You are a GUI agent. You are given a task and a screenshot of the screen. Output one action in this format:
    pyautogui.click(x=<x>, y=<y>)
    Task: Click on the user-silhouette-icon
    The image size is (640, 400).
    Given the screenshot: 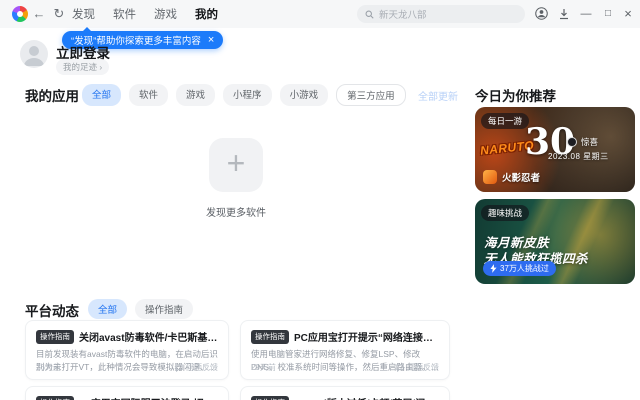 What is the action you would take?
    pyautogui.click(x=34, y=56)
    